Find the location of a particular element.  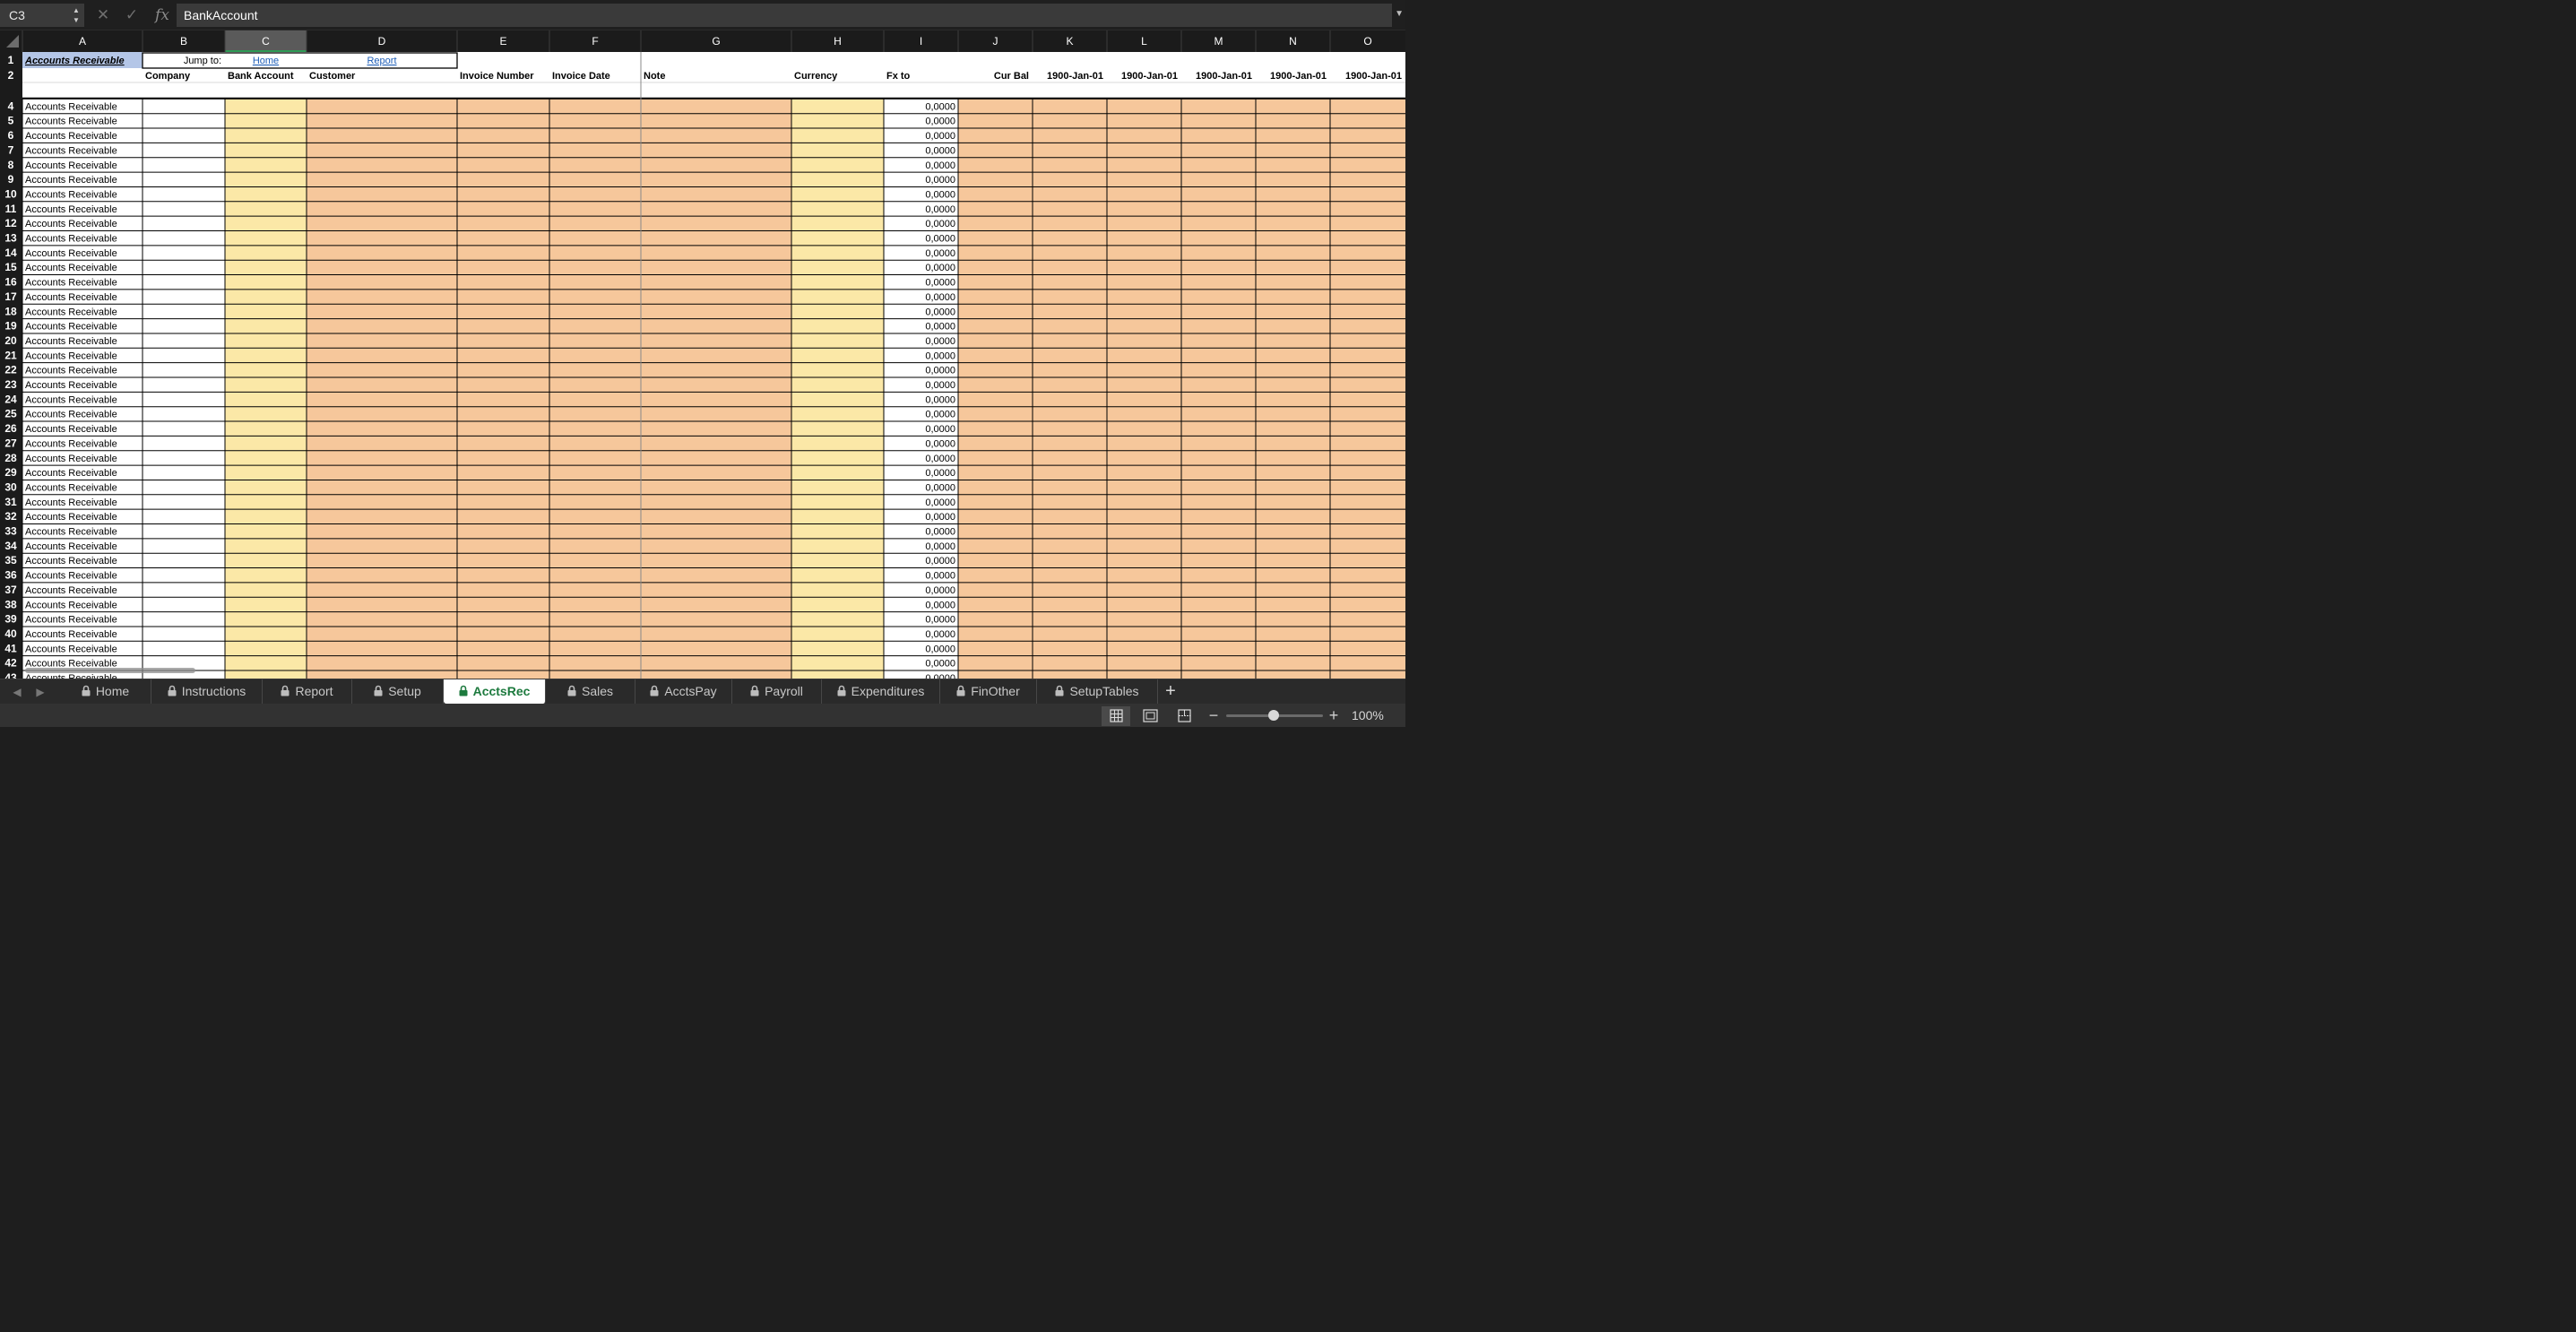

cell-i34: 0,0000 is located at coordinates (940, 547).